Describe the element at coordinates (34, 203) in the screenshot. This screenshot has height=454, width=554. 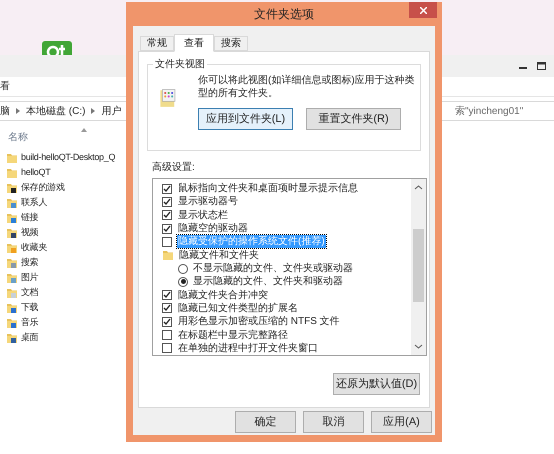
I see `file-name: 联系人` at that location.